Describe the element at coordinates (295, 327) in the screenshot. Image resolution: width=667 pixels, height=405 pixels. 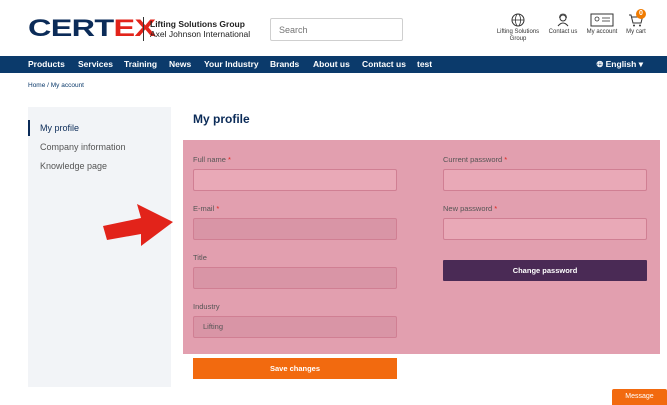
I see `industry-field: Lifting` at that location.